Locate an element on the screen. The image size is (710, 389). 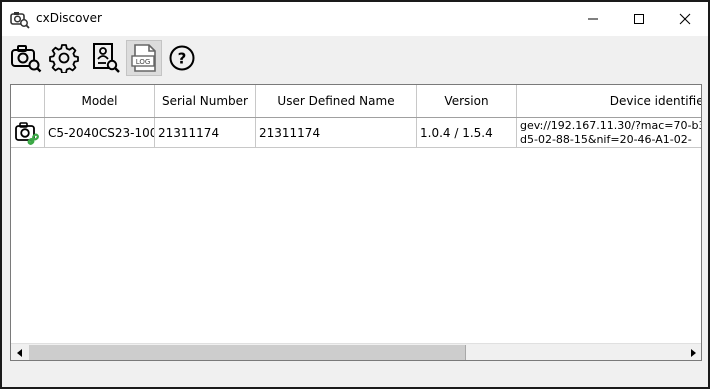
cell-serial-number: 21311174 is located at coordinates (205, 132).